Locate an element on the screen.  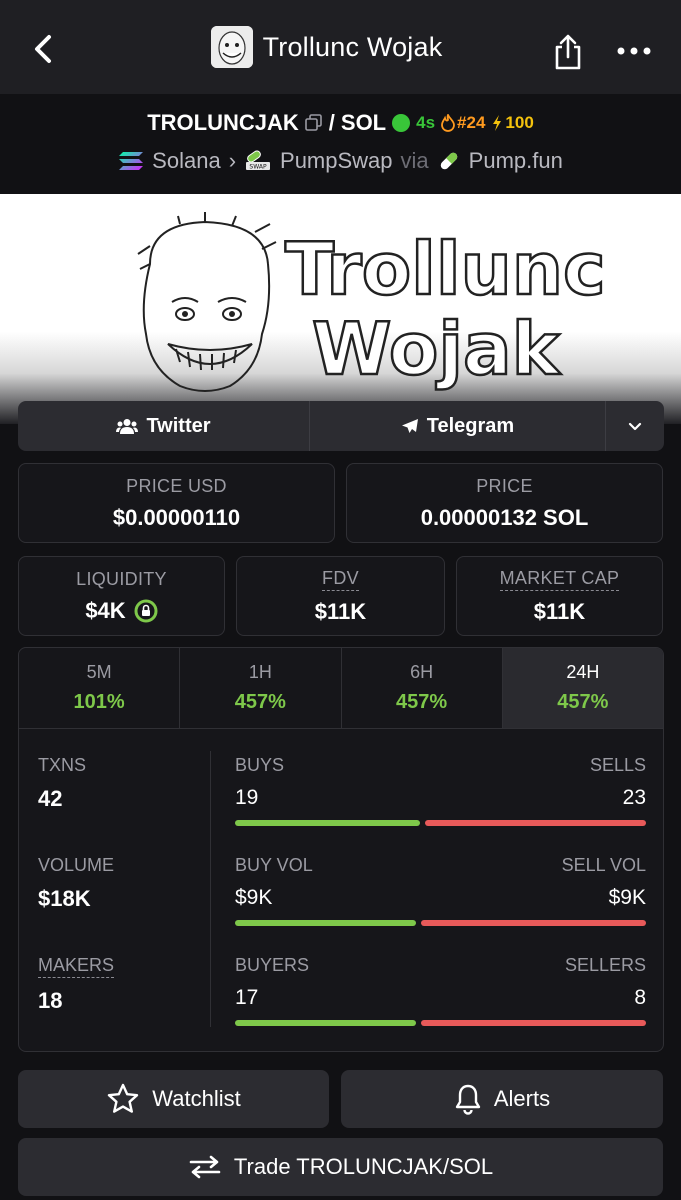
buys-bar is located at coordinates (327, 823).